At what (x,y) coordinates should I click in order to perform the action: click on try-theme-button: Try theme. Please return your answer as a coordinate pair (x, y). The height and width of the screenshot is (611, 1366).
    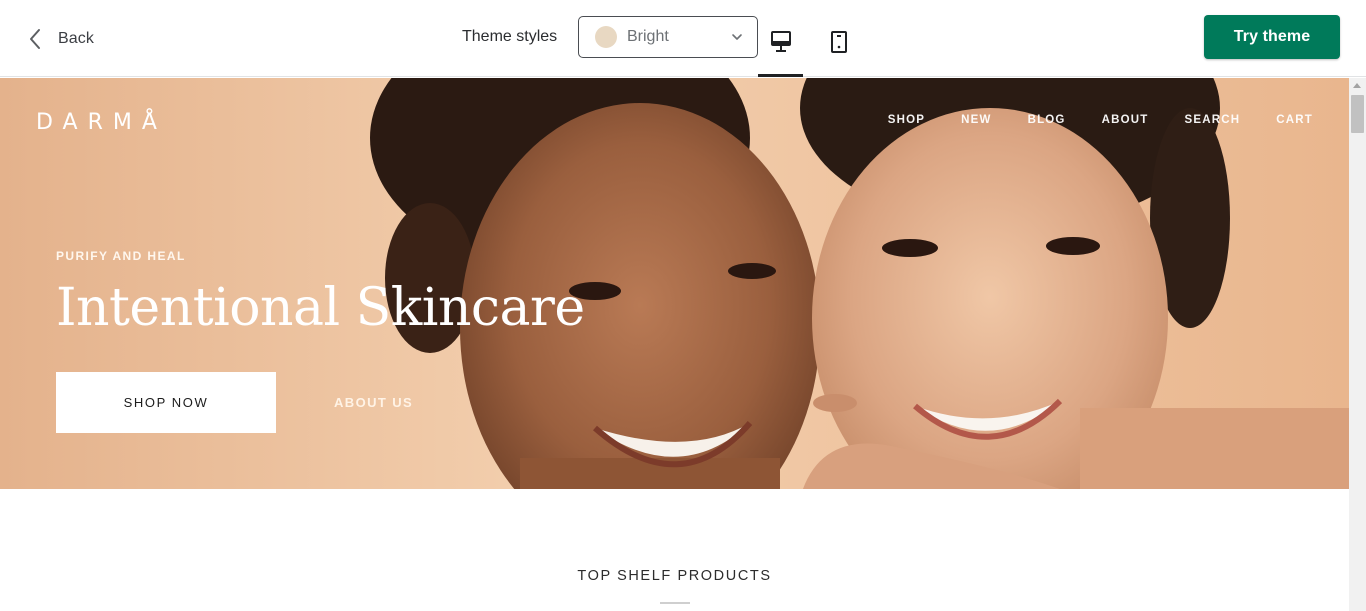
    Looking at the image, I should click on (1272, 37).